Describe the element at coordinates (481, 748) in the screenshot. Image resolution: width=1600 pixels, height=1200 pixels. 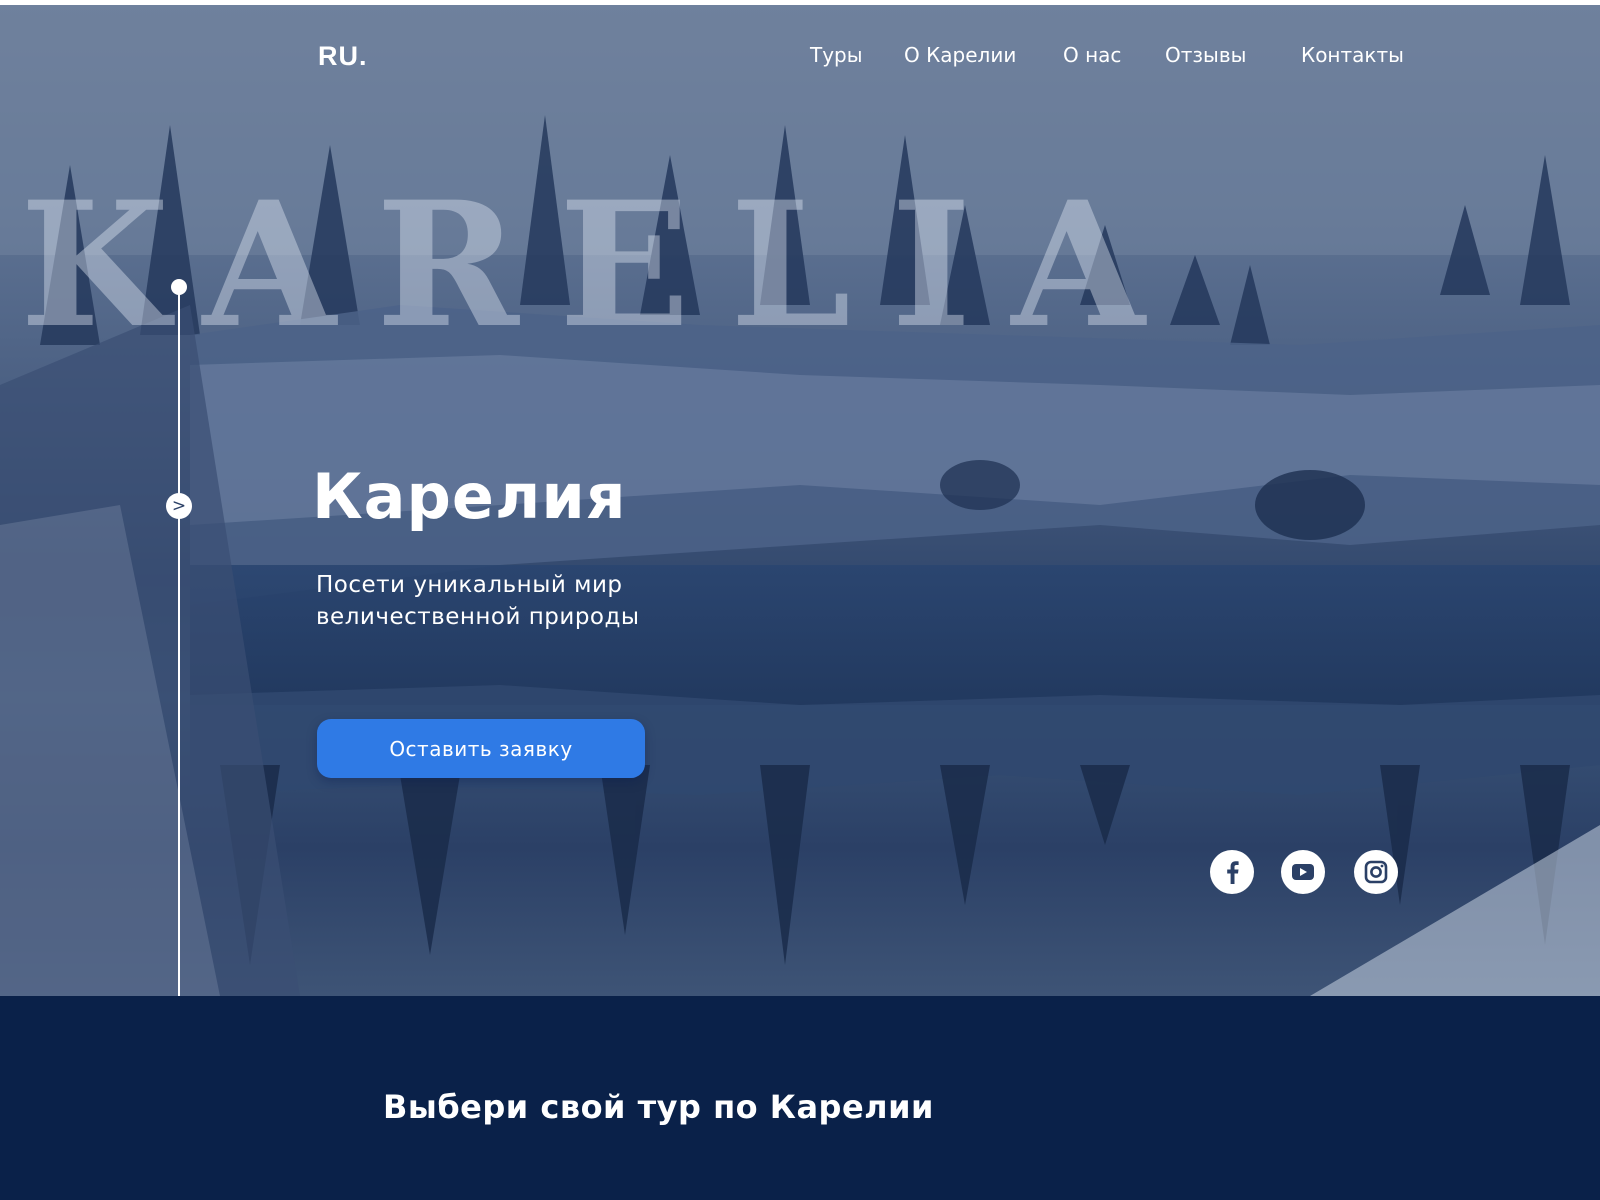
I see `leave-request-button: Оставить заявку` at that location.